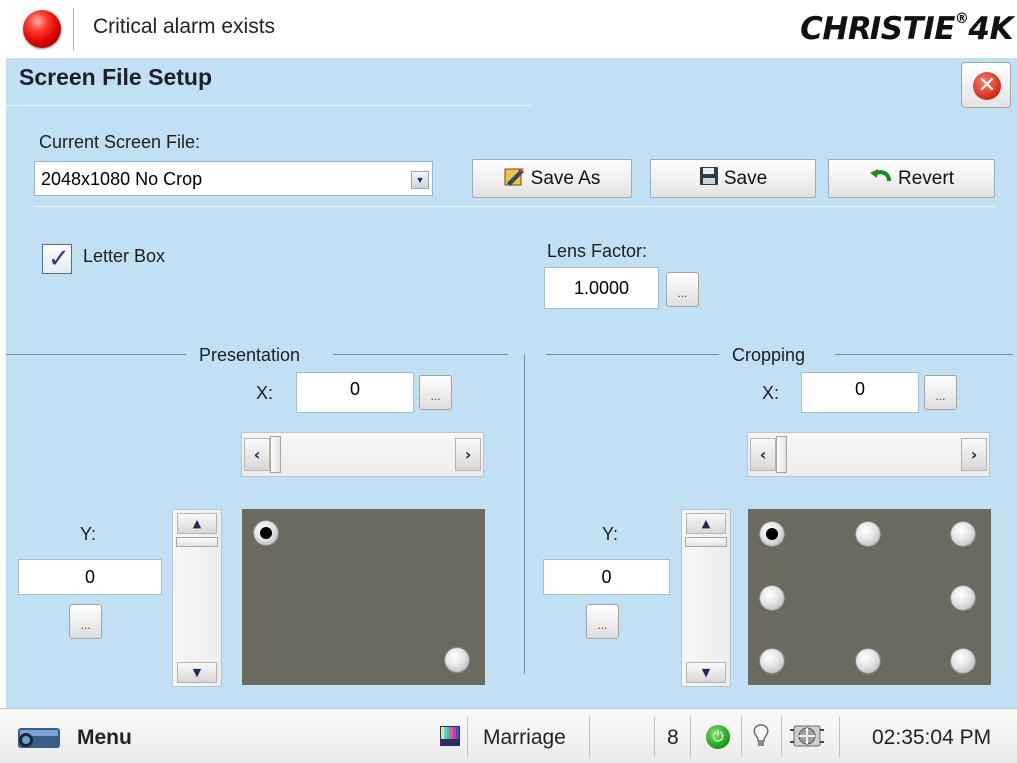  I want to click on anchor-bottom-center-radio, so click(868, 661).